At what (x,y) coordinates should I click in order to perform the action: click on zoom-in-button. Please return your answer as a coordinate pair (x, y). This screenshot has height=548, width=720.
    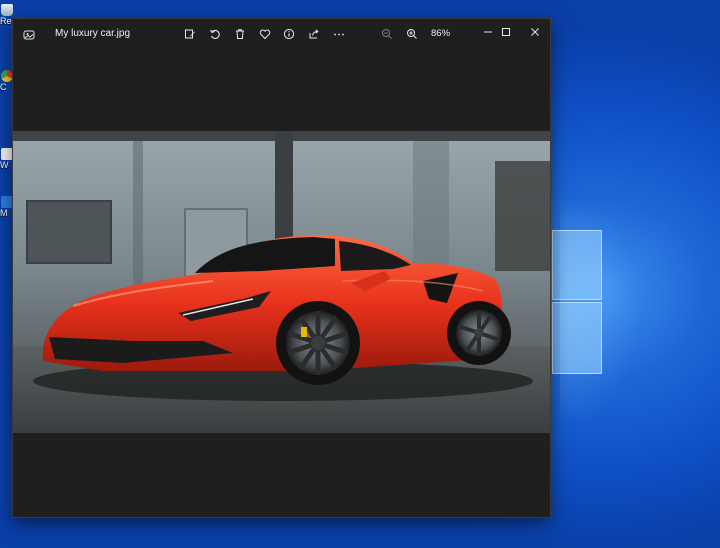
    Looking at the image, I should click on (412, 34).